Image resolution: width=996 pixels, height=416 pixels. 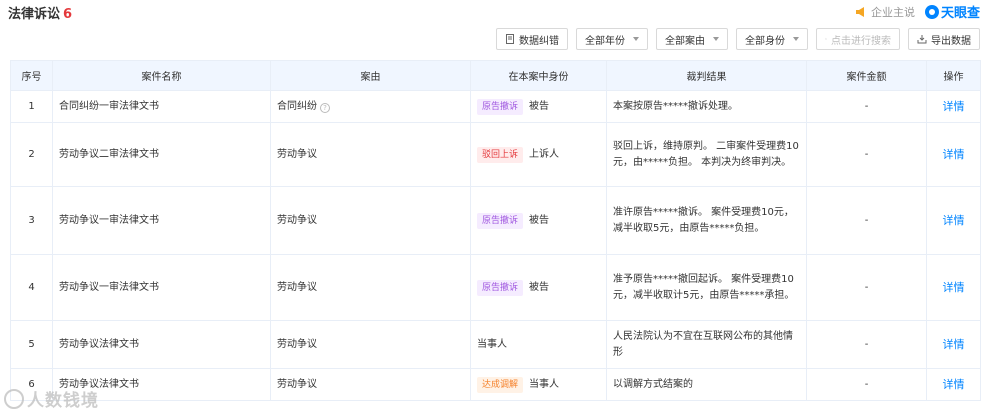 I want to click on megaphone-icon, so click(x=859, y=11).